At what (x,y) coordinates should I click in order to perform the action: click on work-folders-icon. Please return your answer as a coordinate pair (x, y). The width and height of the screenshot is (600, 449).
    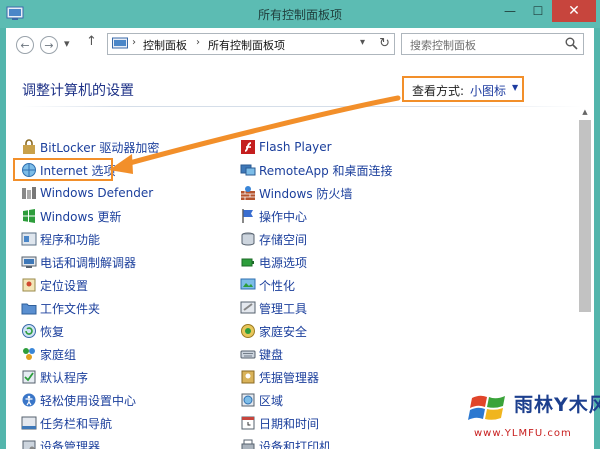
    Looking at the image, I should click on (29, 309).